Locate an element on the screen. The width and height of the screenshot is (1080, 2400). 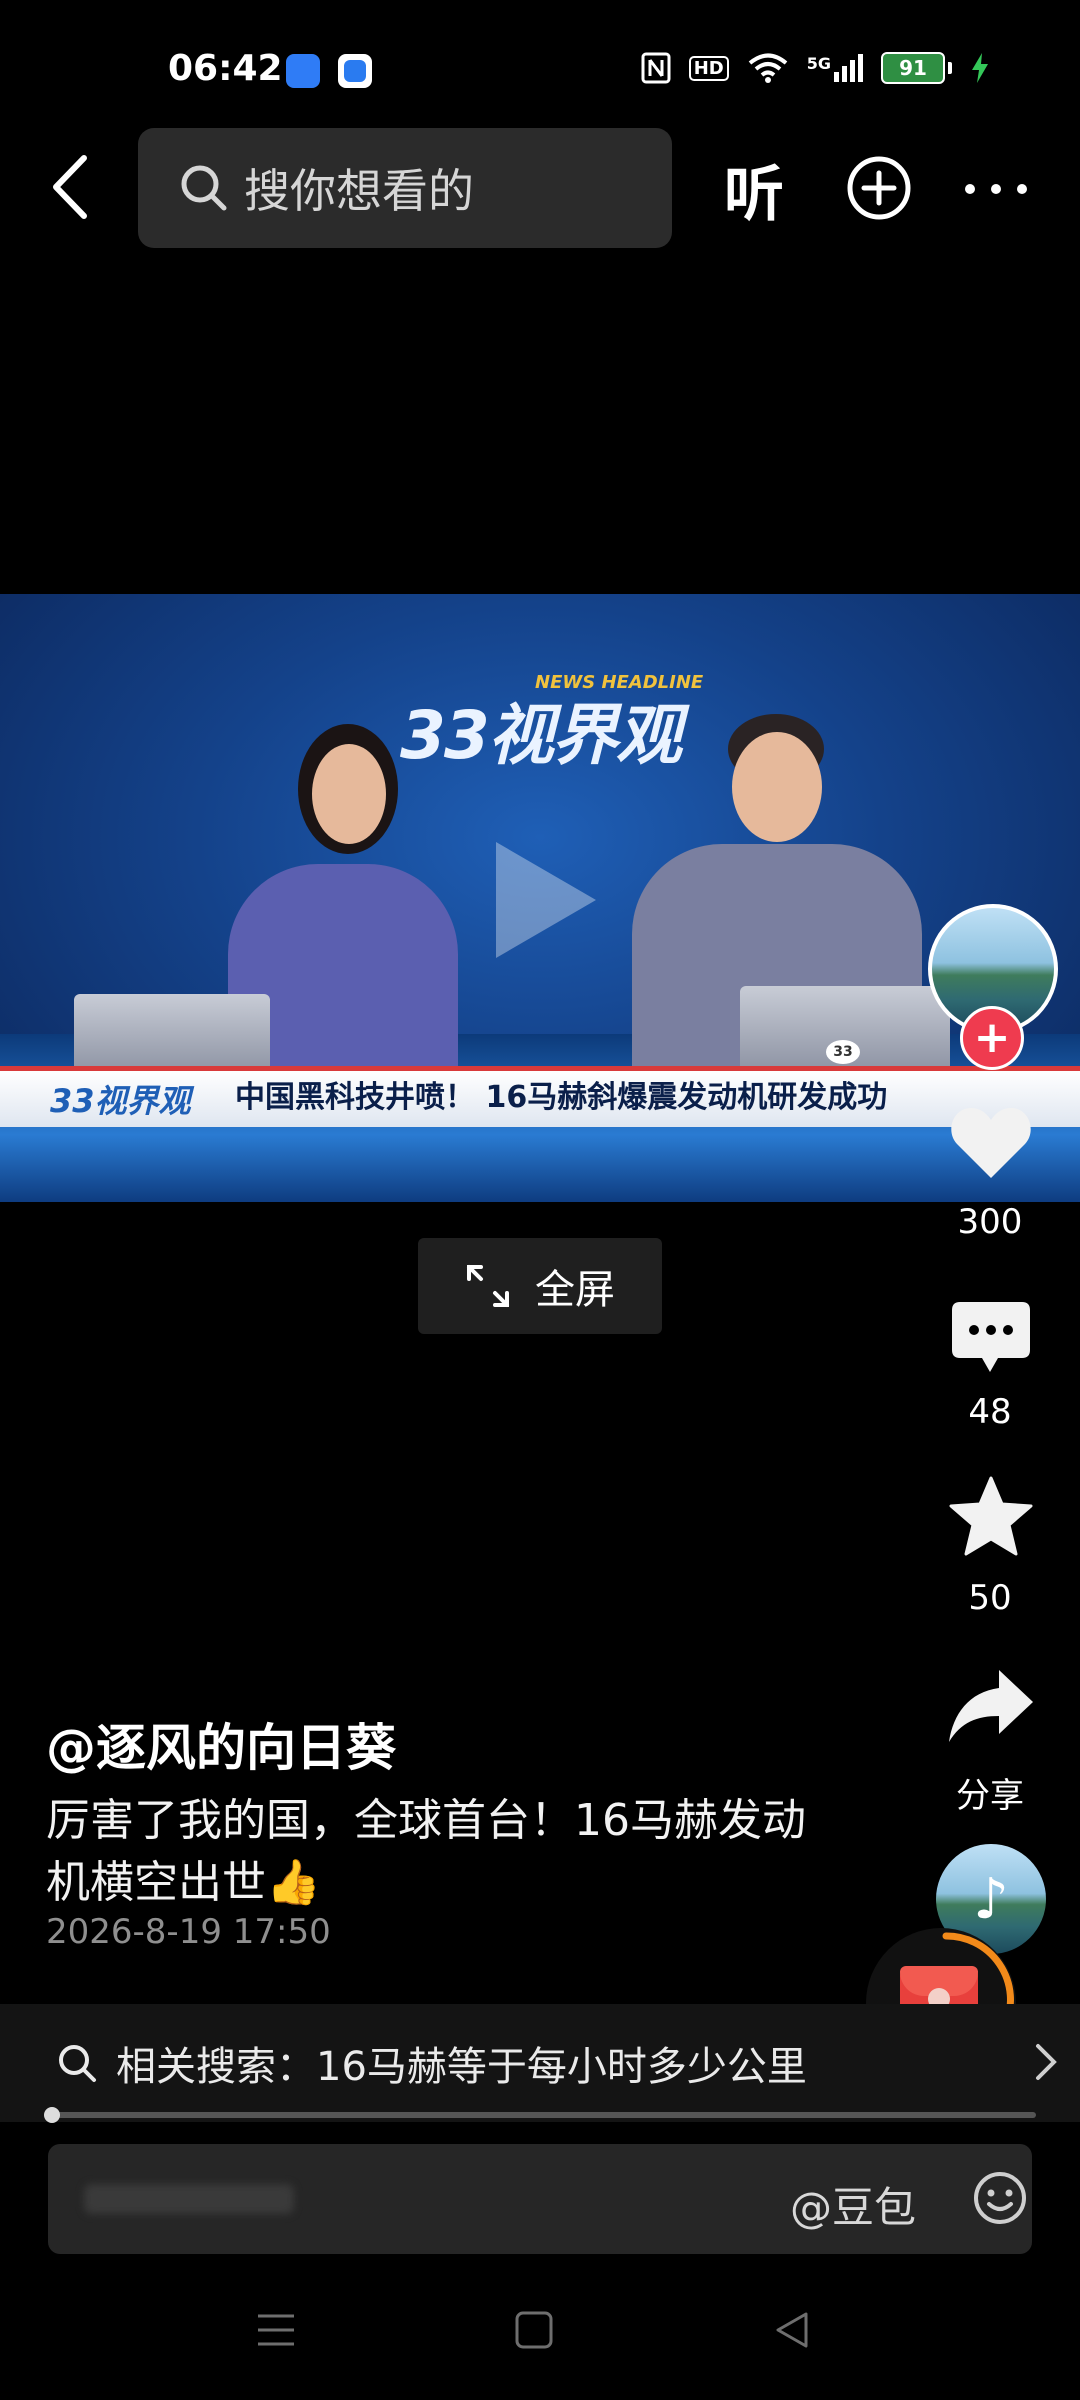
fullscreen-label: 全屏 is located at coordinates (575, 1290).